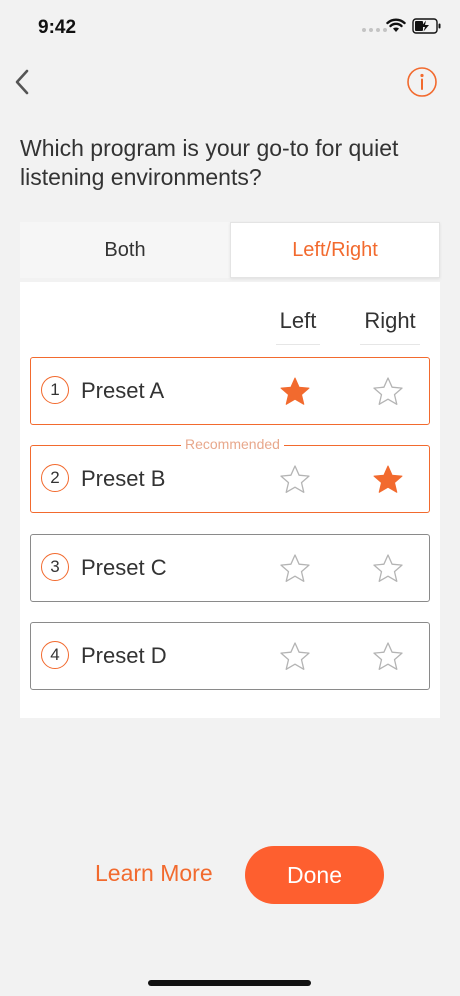 This screenshot has width=460, height=996. Describe the element at coordinates (55, 655) in the screenshot. I see `preset-number-badge: 4` at that location.